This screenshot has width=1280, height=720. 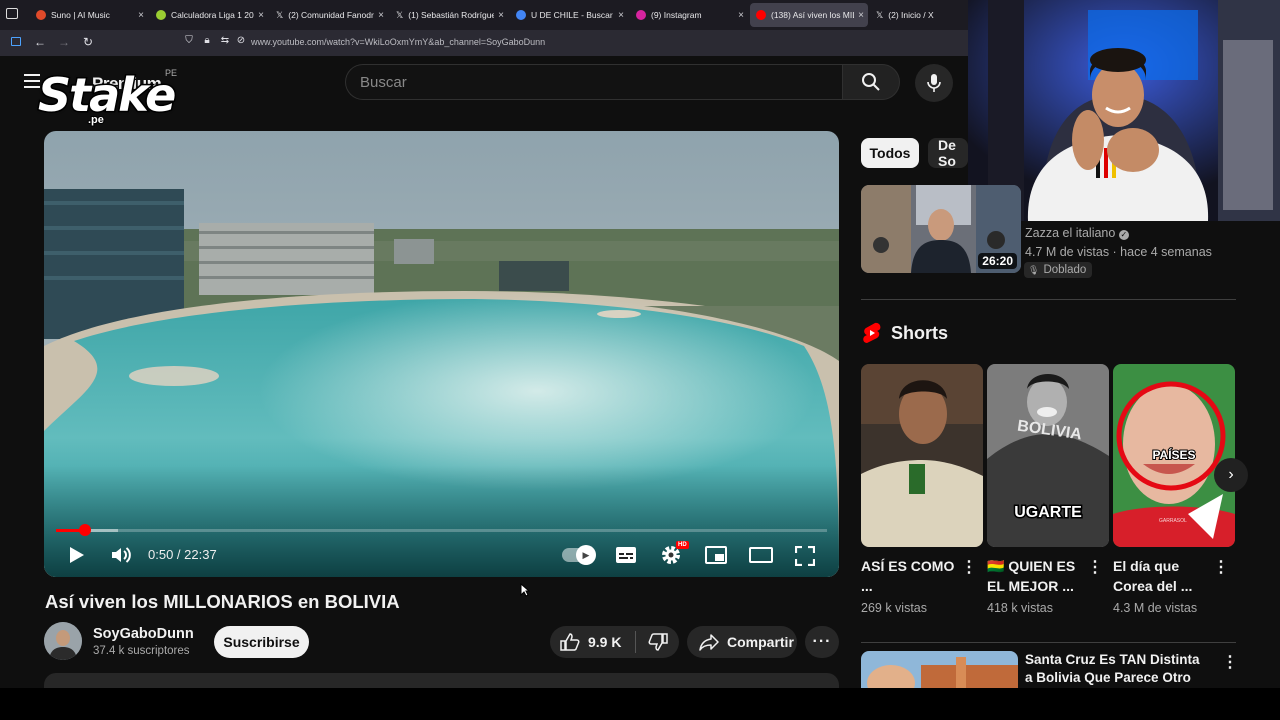 I want to click on recommended-thumbnail: 26:20, so click(x=941, y=229).